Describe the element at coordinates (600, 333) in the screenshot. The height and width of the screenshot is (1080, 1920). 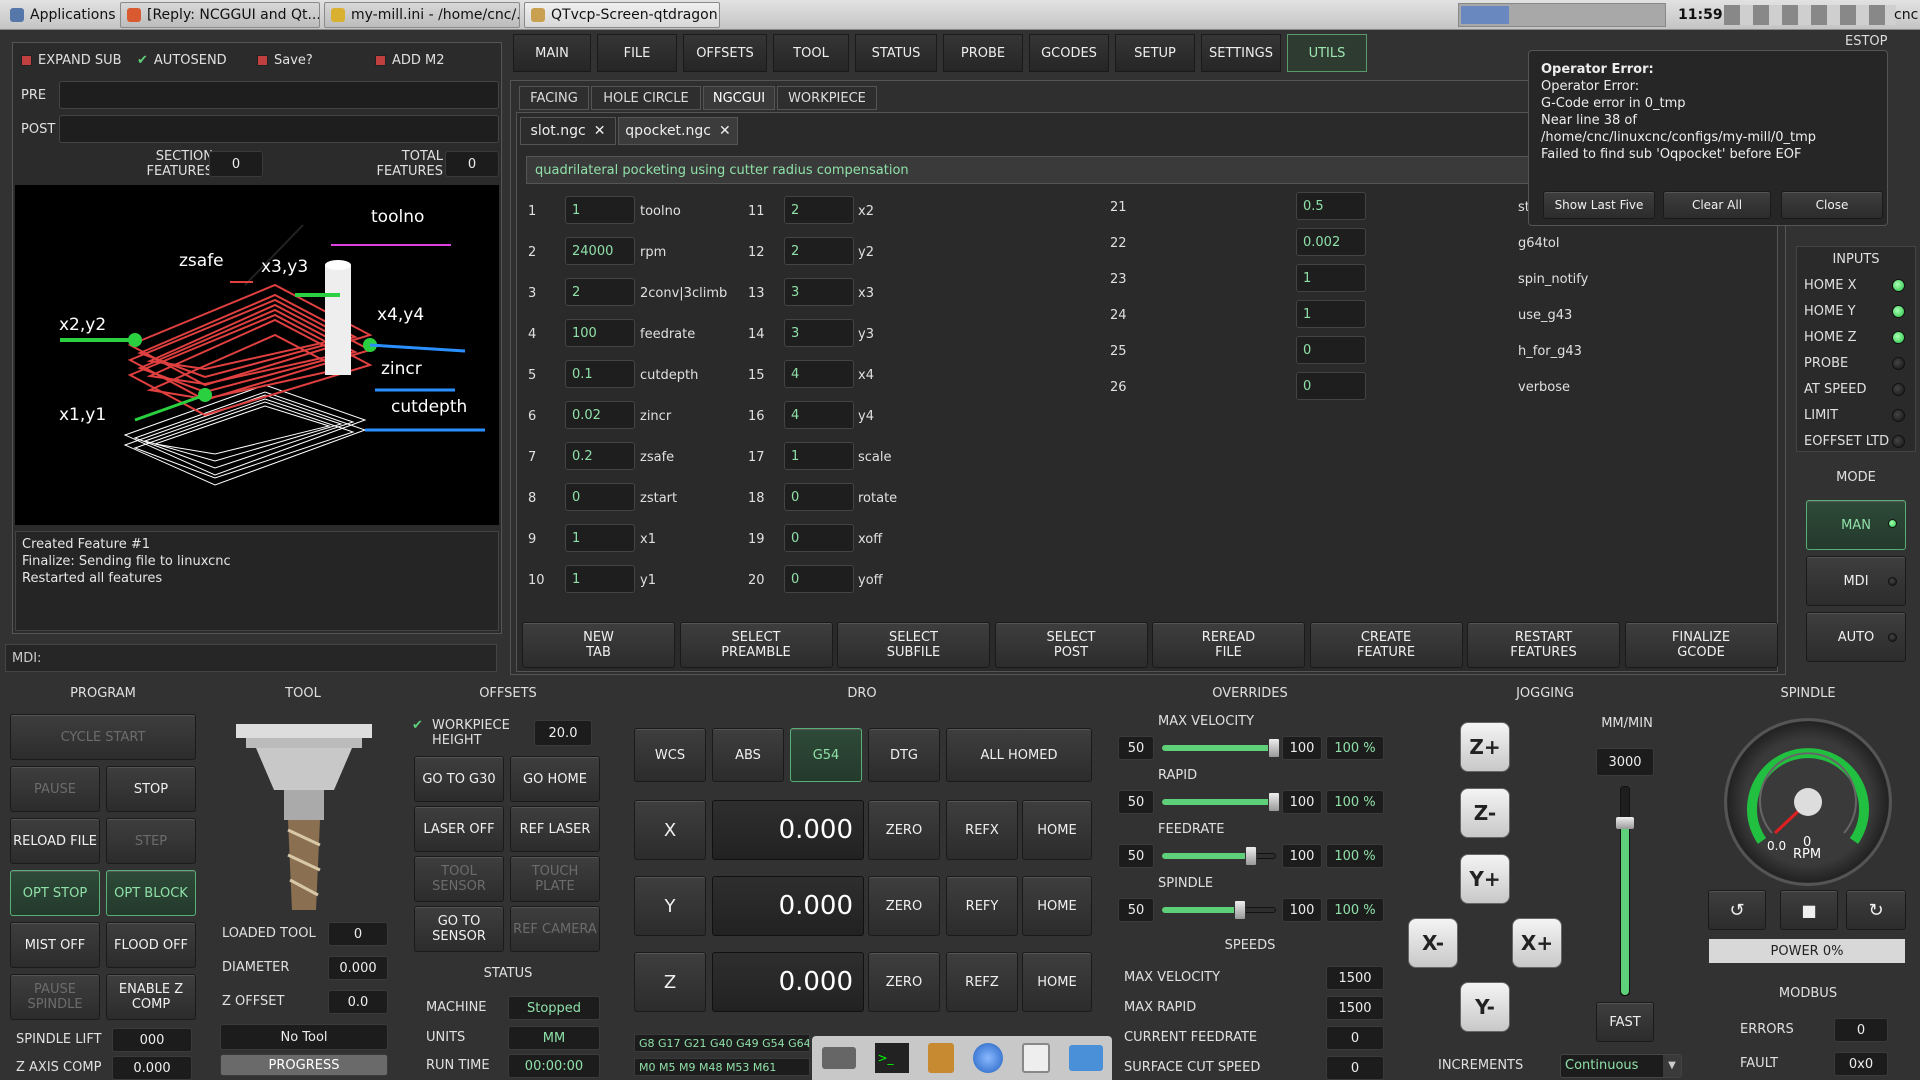
I see `param-input: 100` at that location.